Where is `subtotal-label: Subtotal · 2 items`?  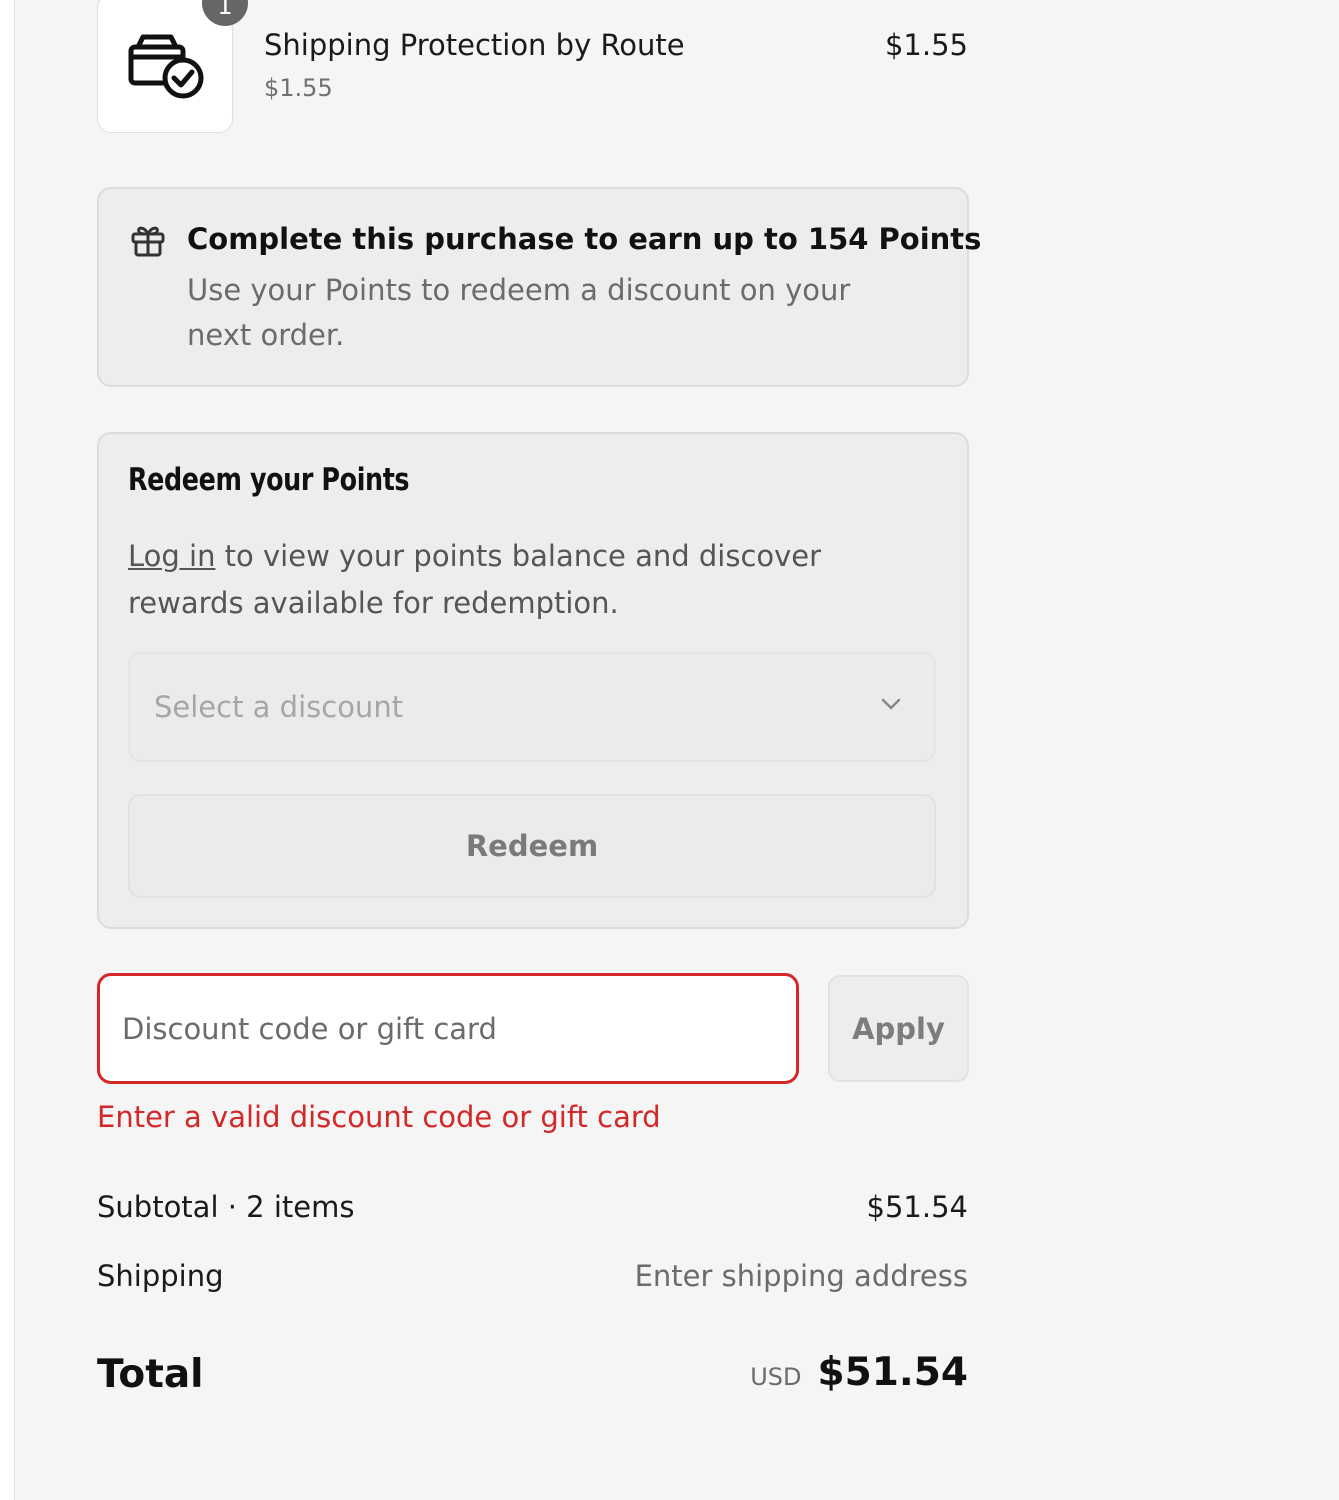 subtotal-label: Subtotal · 2 items is located at coordinates (226, 1207).